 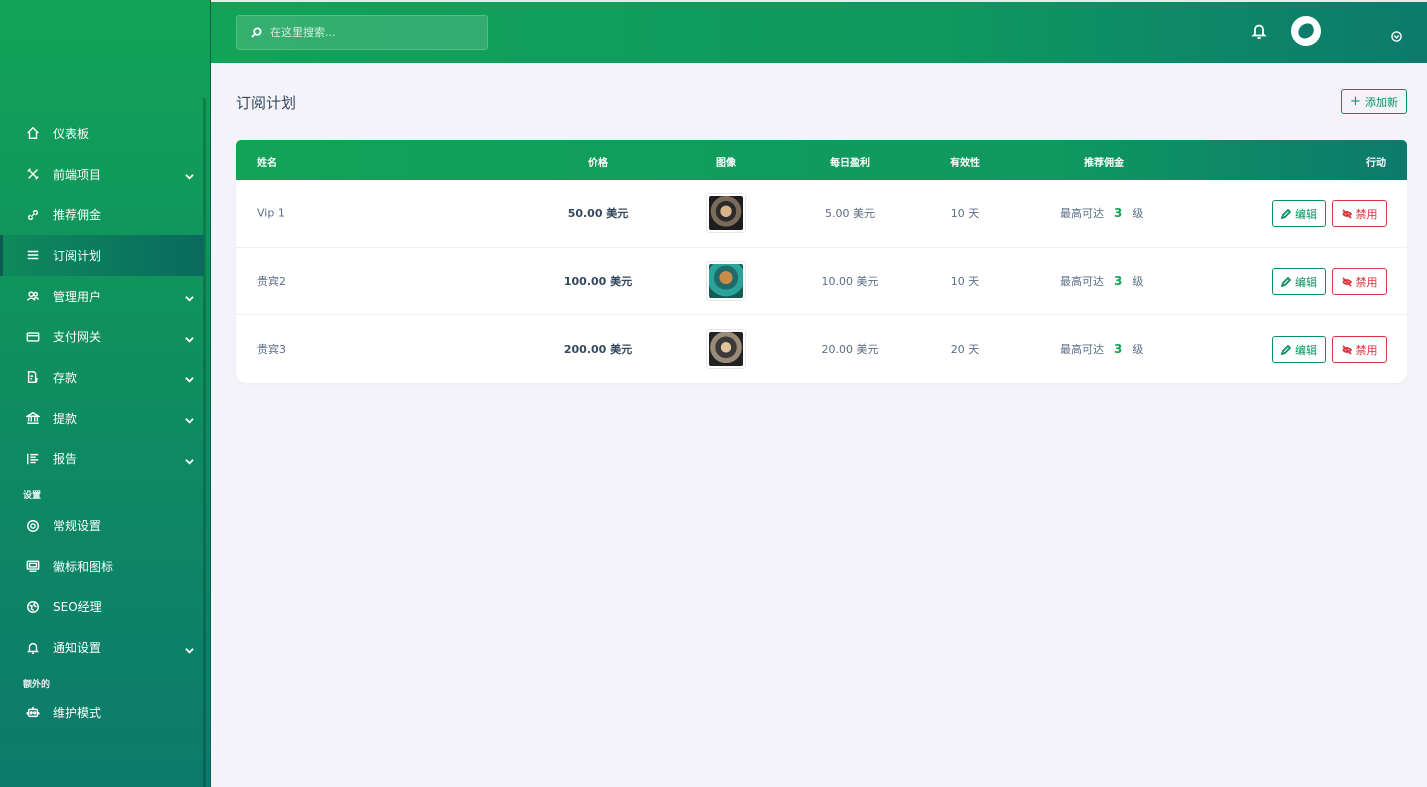 What do you see at coordinates (105, 296) in the screenshot?
I see `sidebar-item-users: 管理用户` at bounding box center [105, 296].